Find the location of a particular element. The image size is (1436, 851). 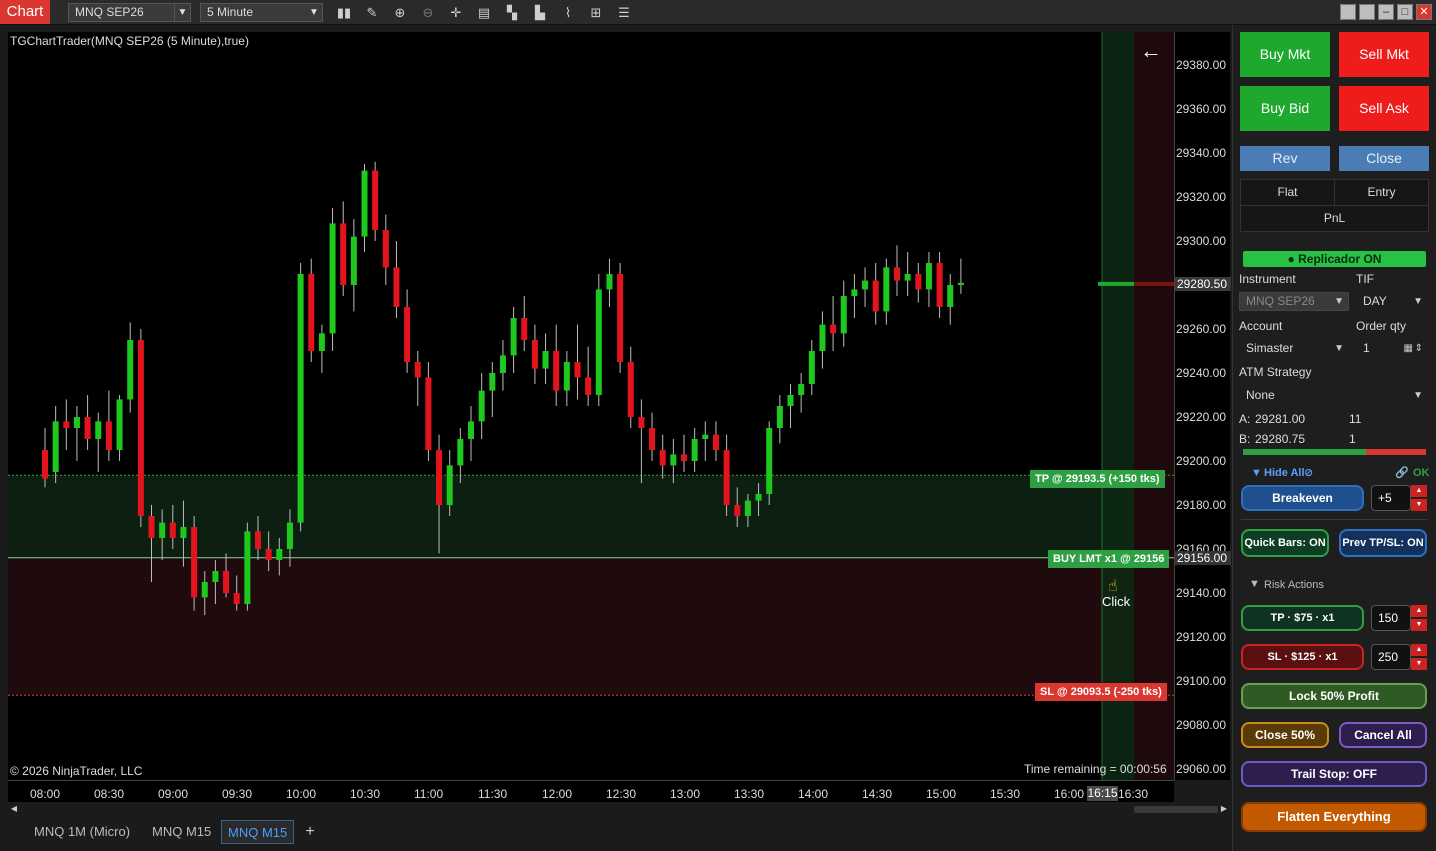

data-box-icon: ☰ is located at coordinates (624, 12).